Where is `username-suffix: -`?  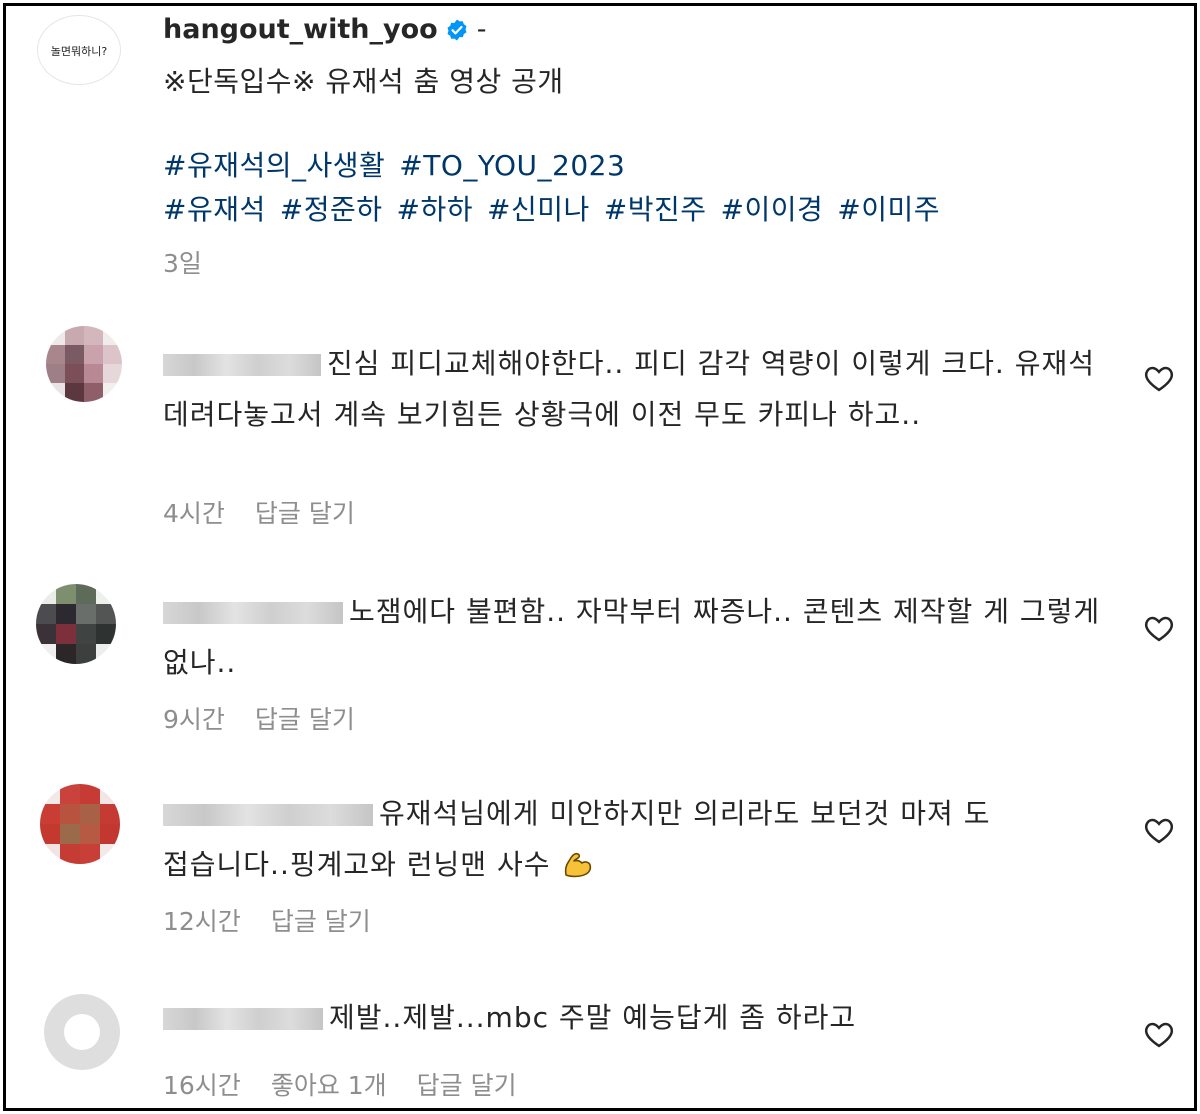 username-suffix: - is located at coordinates (481, 29).